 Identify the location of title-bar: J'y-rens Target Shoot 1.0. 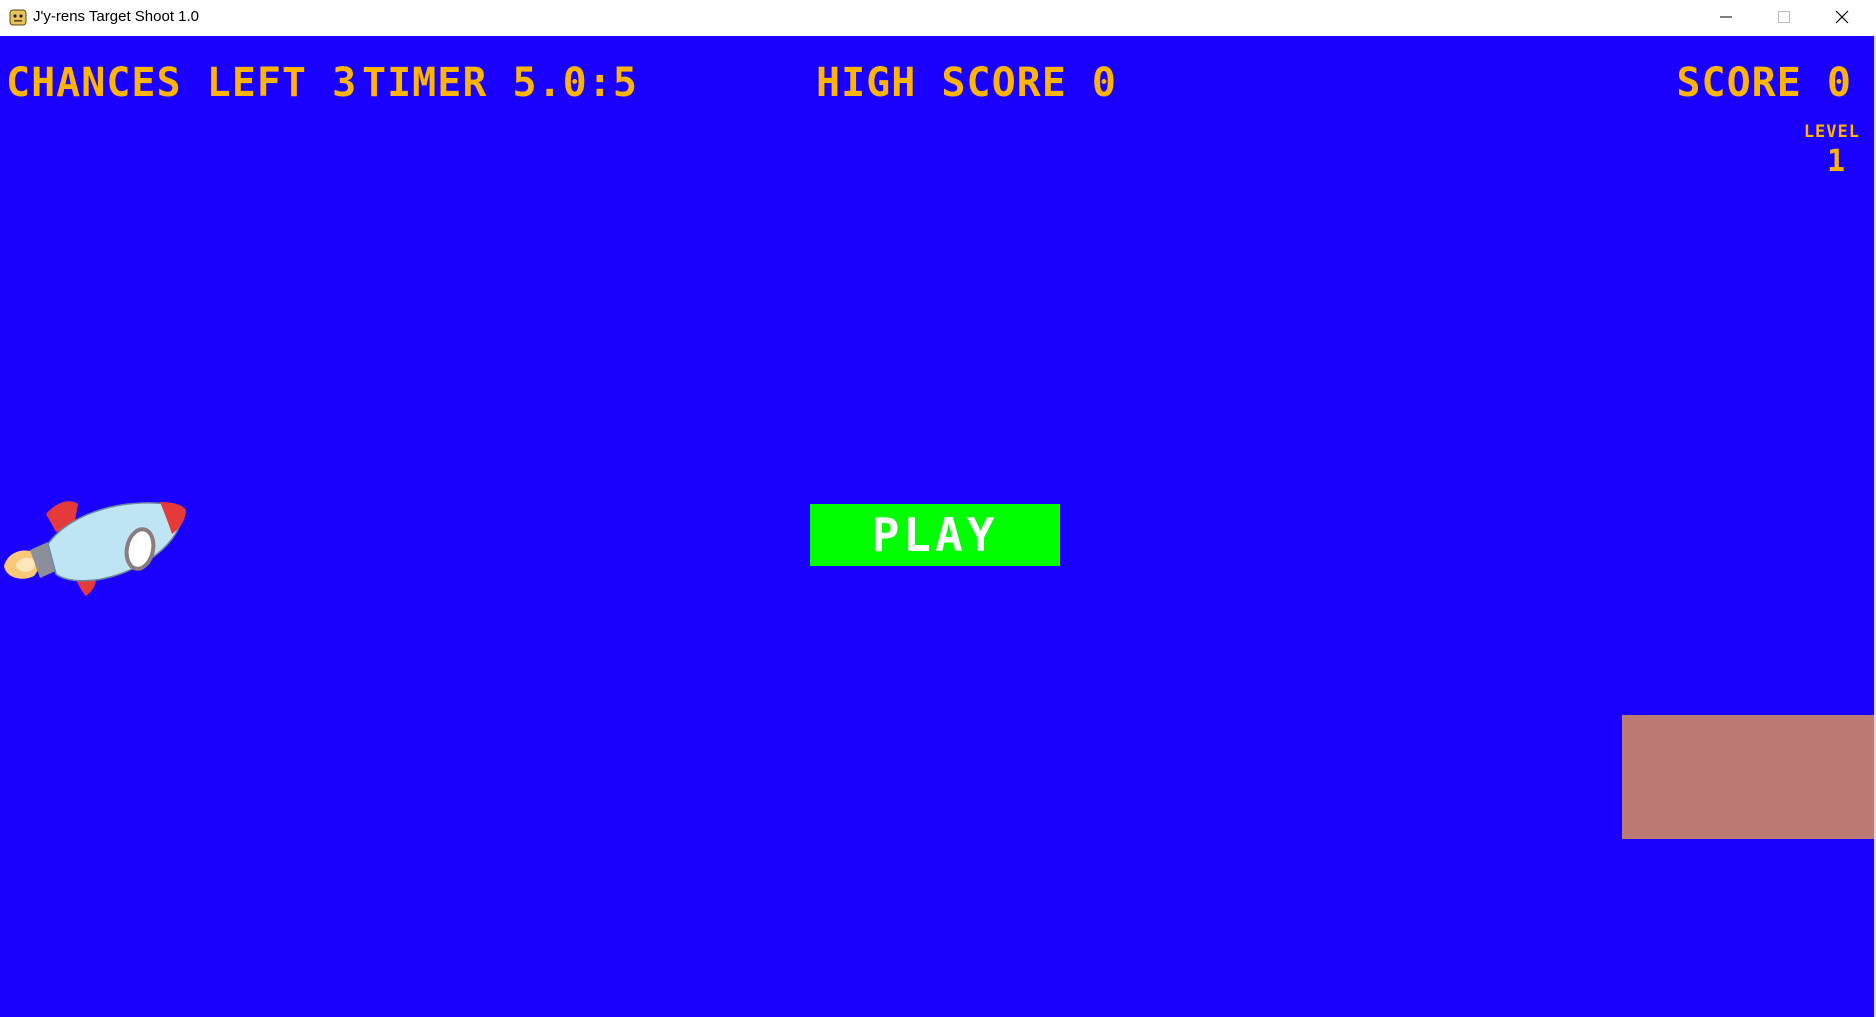
(938, 18).